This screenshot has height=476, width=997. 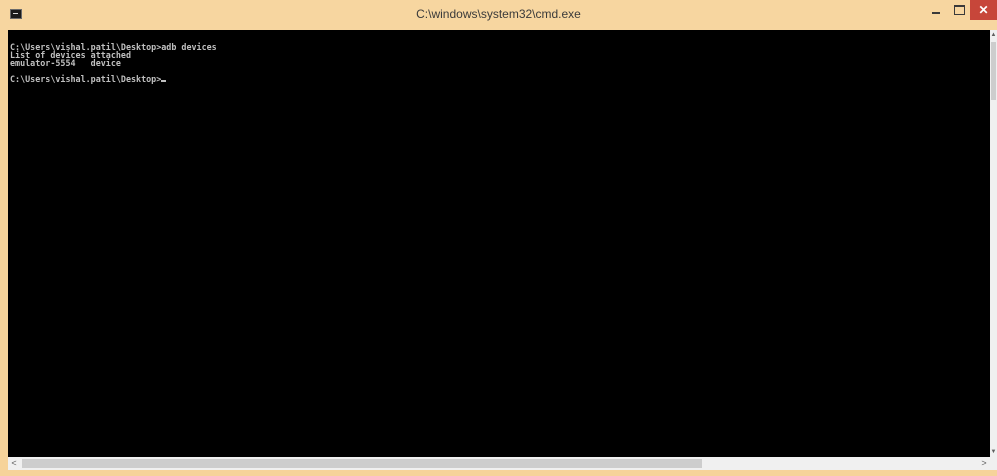 I want to click on horizontal-scrollbar: < >, so click(x=499, y=463).